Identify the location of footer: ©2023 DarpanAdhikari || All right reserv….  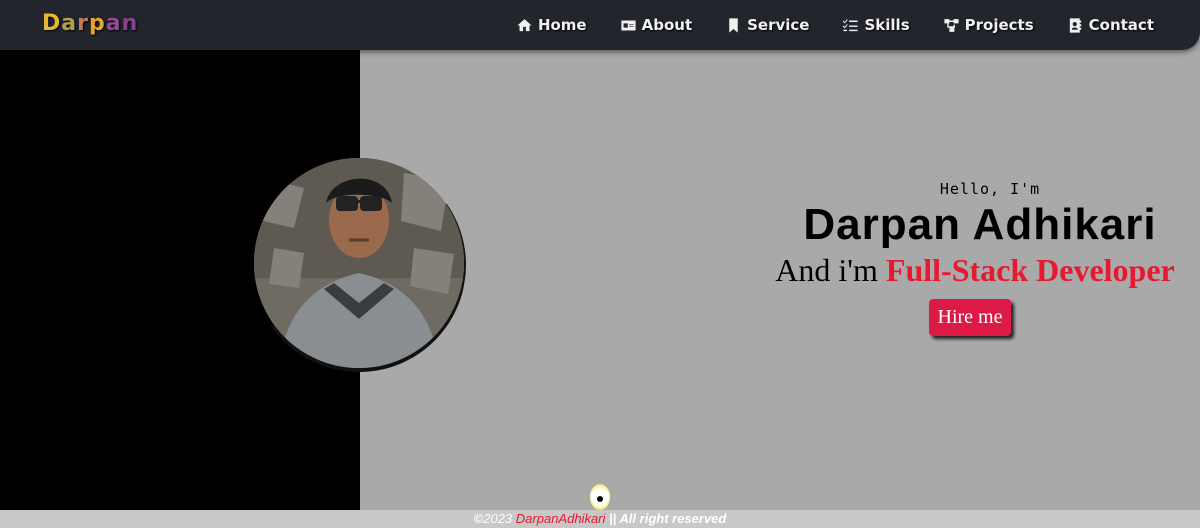
(600, 519).